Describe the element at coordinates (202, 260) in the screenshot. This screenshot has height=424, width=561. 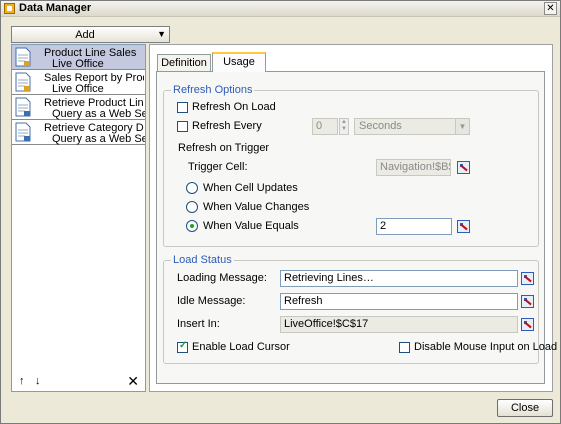
I see `group-title: Load Status` at that location.